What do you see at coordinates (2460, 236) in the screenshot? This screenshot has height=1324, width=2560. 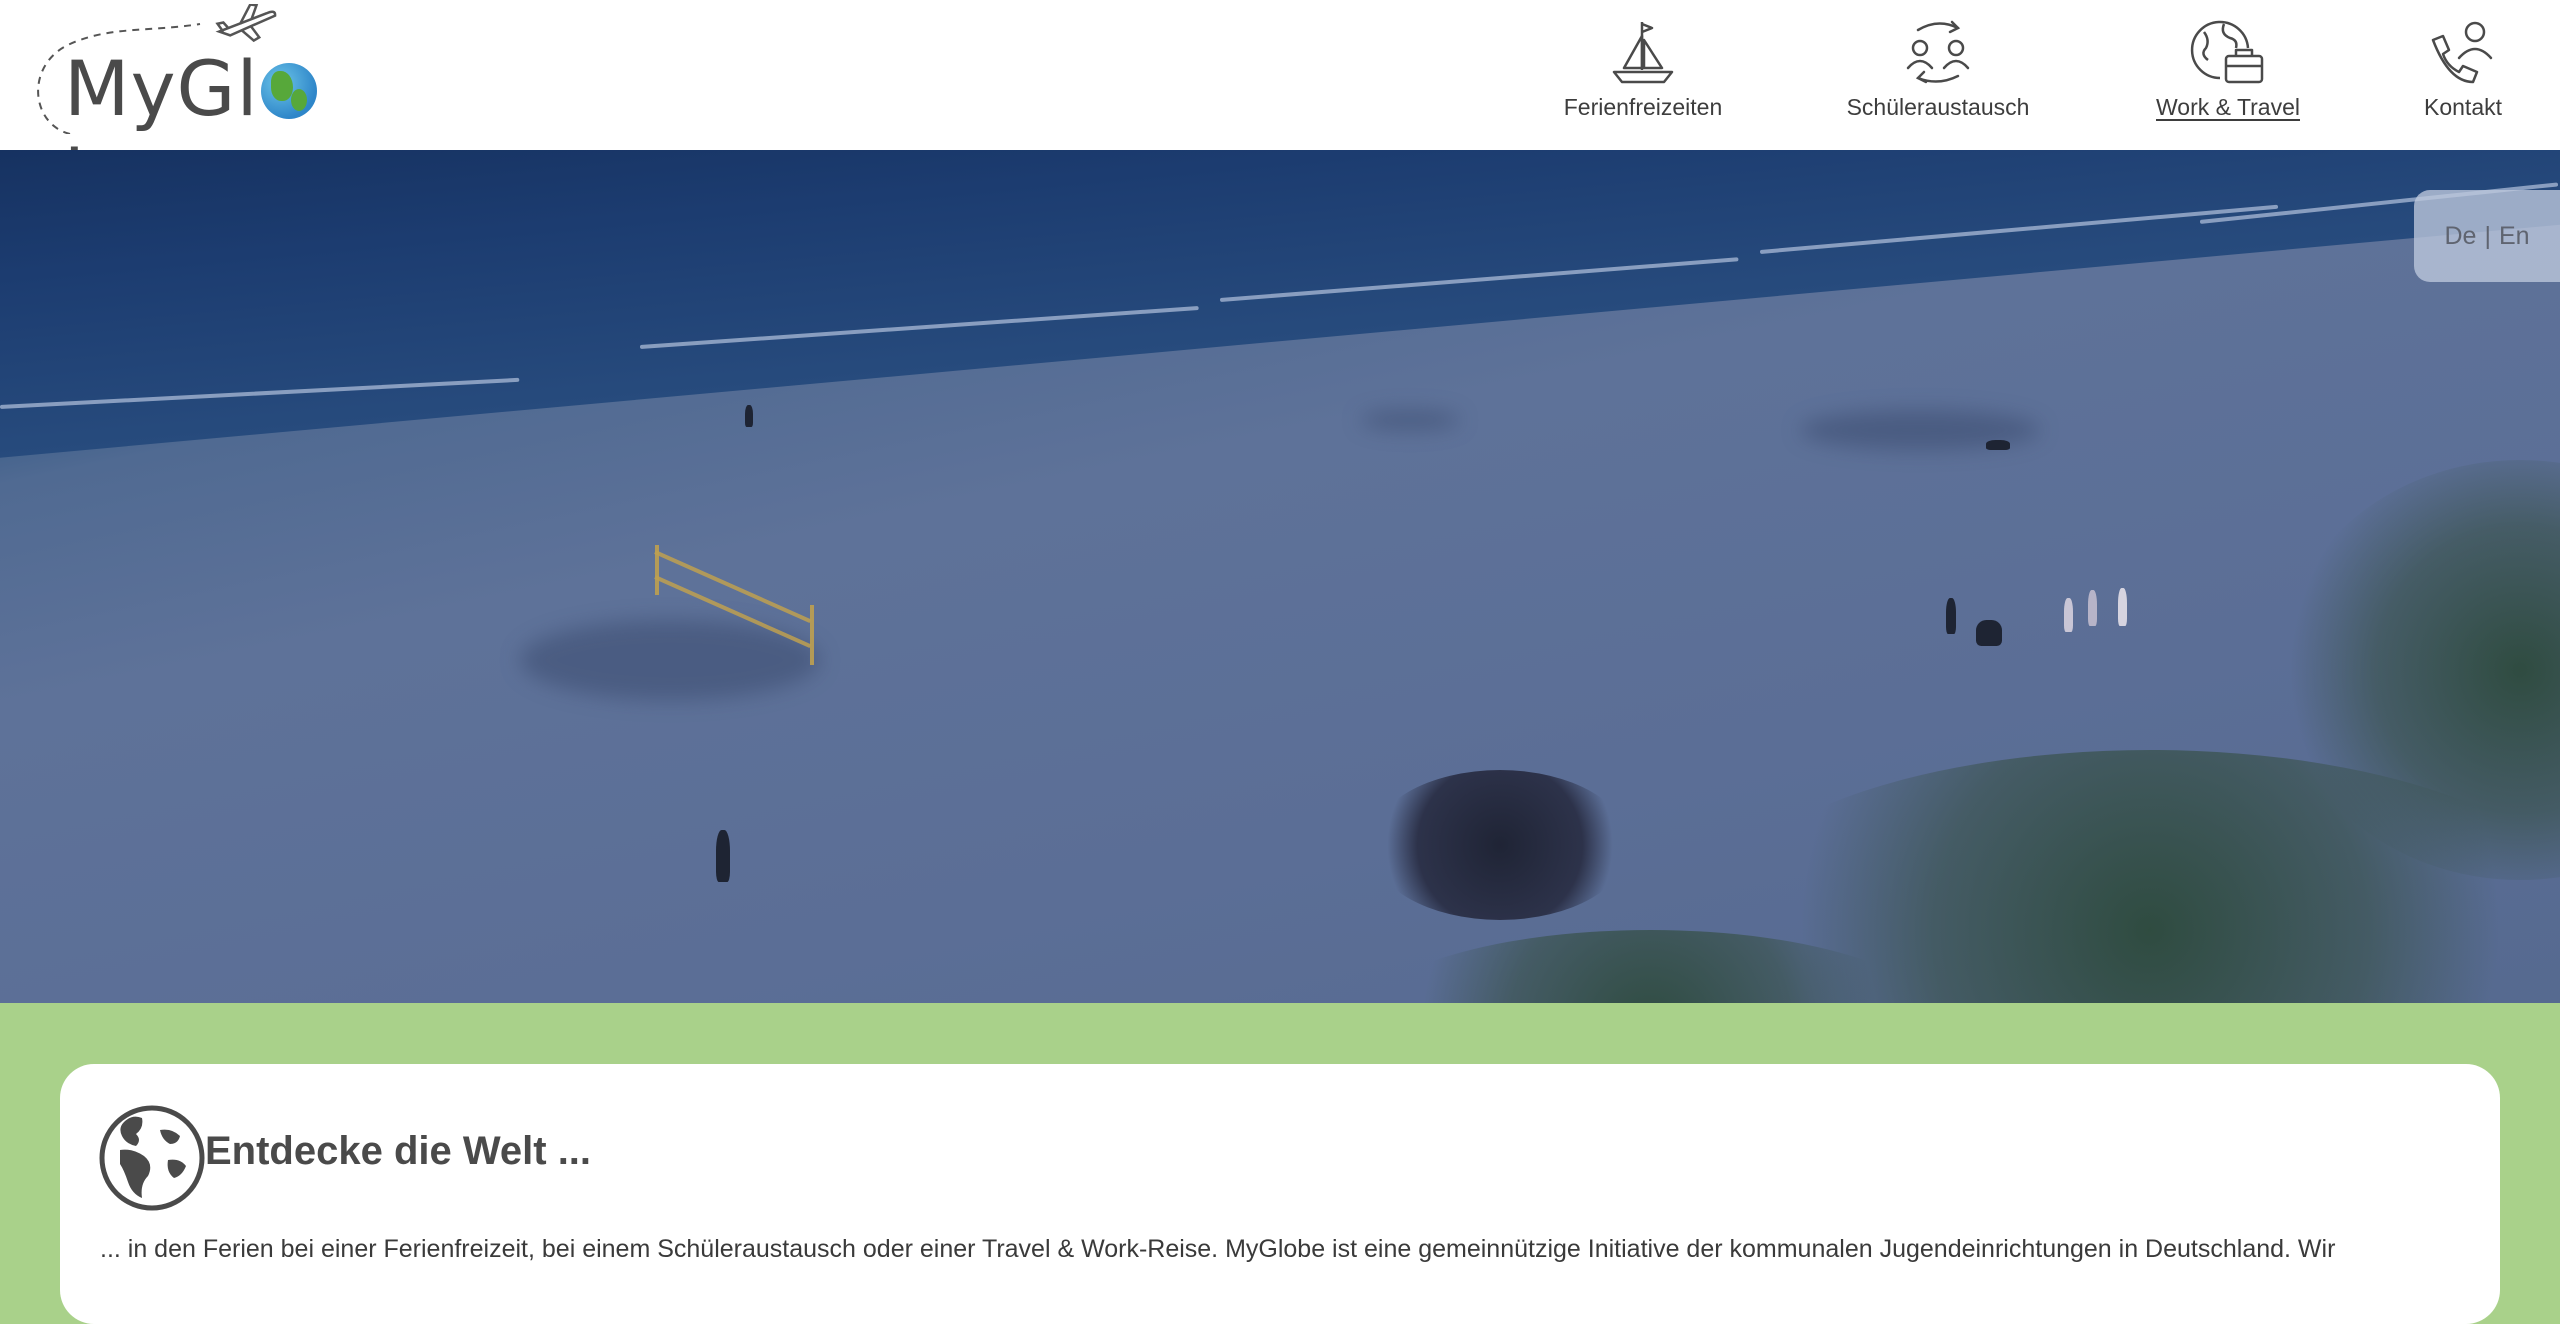 I see `language-de-link: De` at bounding box center [2460, 236].